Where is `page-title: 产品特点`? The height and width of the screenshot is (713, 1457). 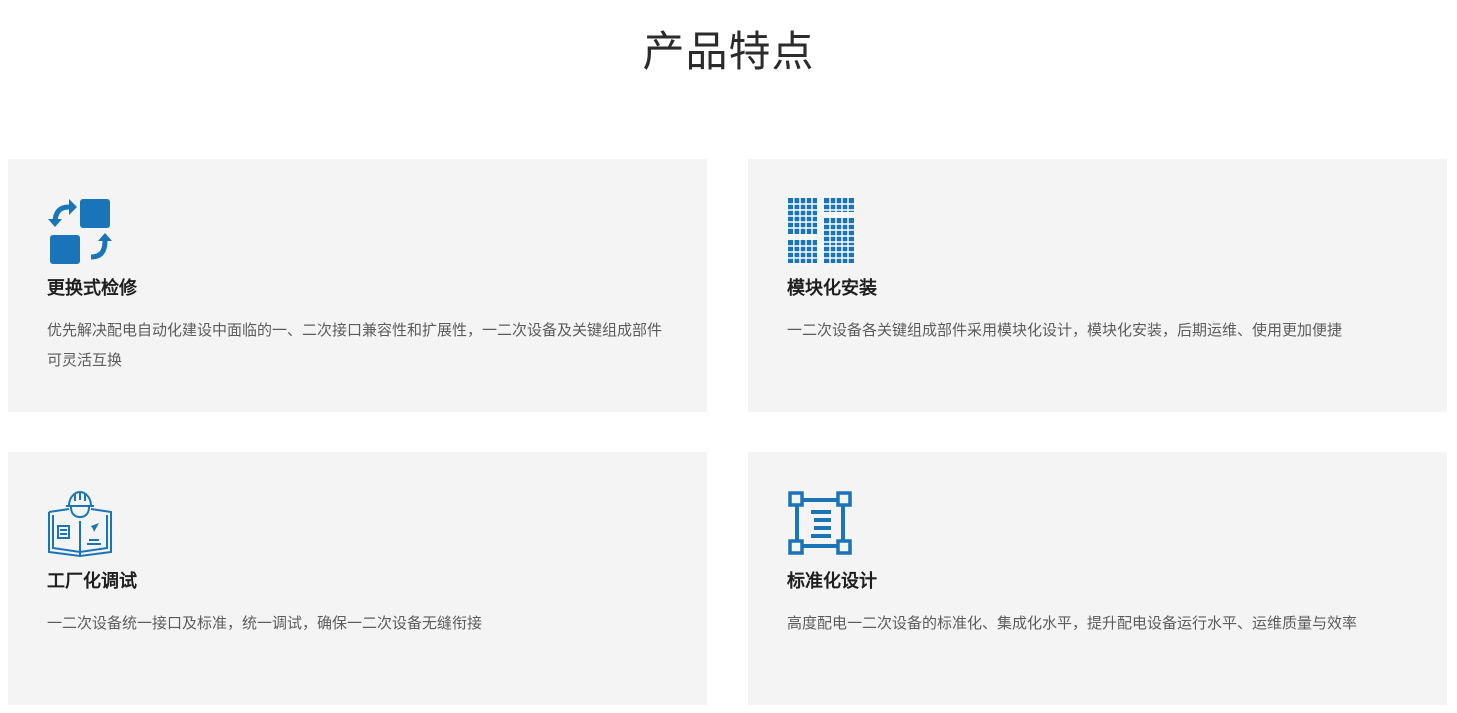
page-title: 产品特点 is located at coordinates (728, 51).